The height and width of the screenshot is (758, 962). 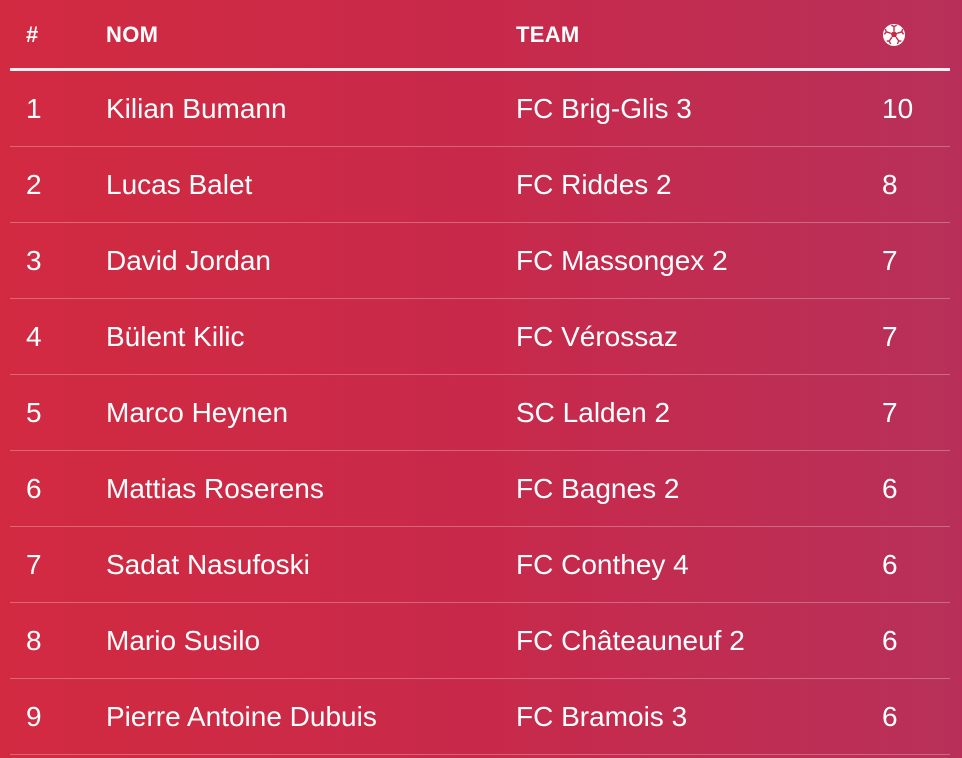 What do you see at coordinates (894, 35) in the screenshot?
I see `soccer-ball-icon` at bounding box center [894, 35].